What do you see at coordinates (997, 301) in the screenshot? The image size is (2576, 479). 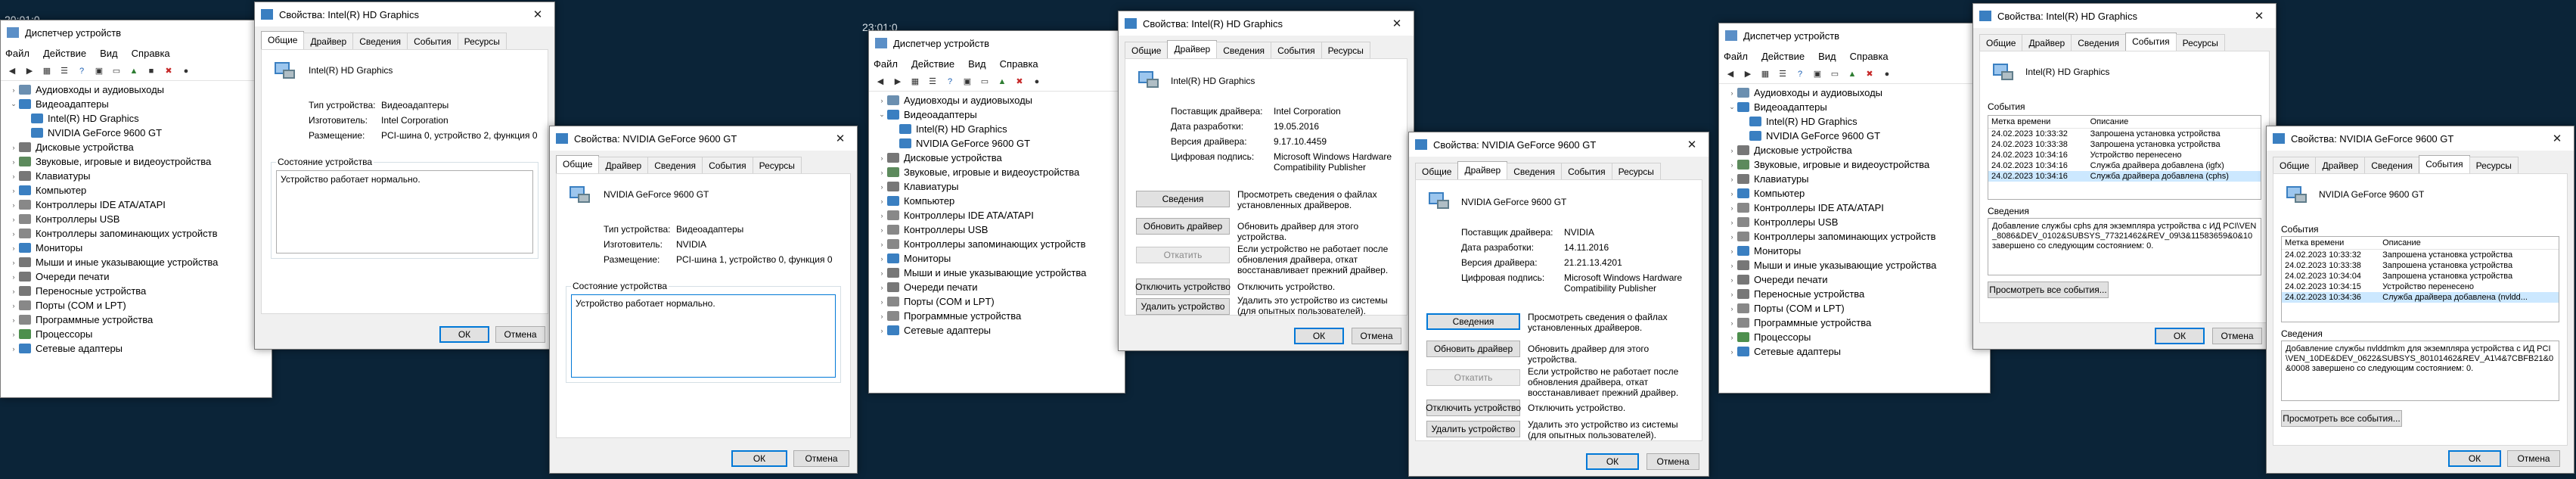 I see `device-category: › Порты (COM и LPT)` at bounding box center [997, 301].